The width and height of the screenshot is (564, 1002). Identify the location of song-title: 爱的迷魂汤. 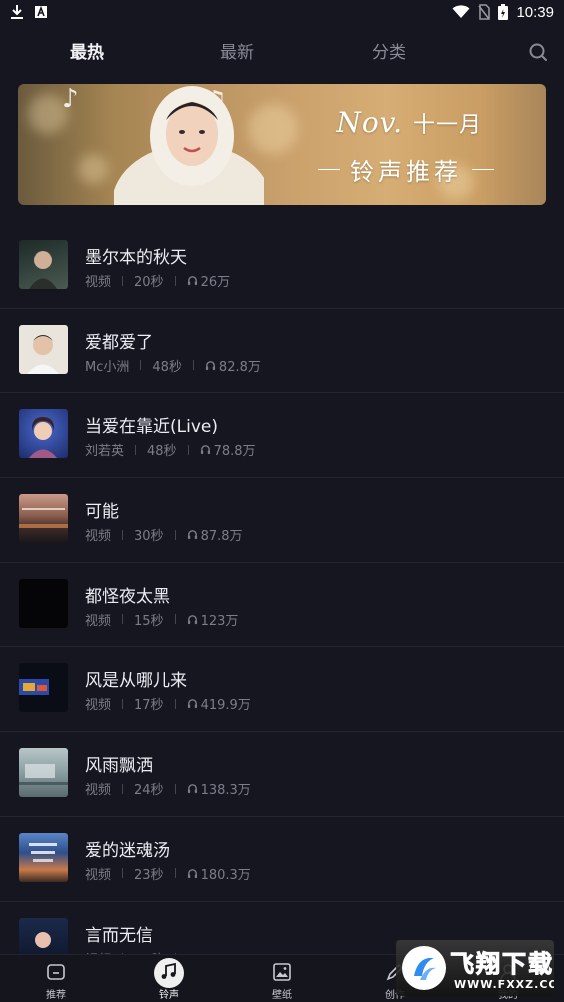
(127, 850).